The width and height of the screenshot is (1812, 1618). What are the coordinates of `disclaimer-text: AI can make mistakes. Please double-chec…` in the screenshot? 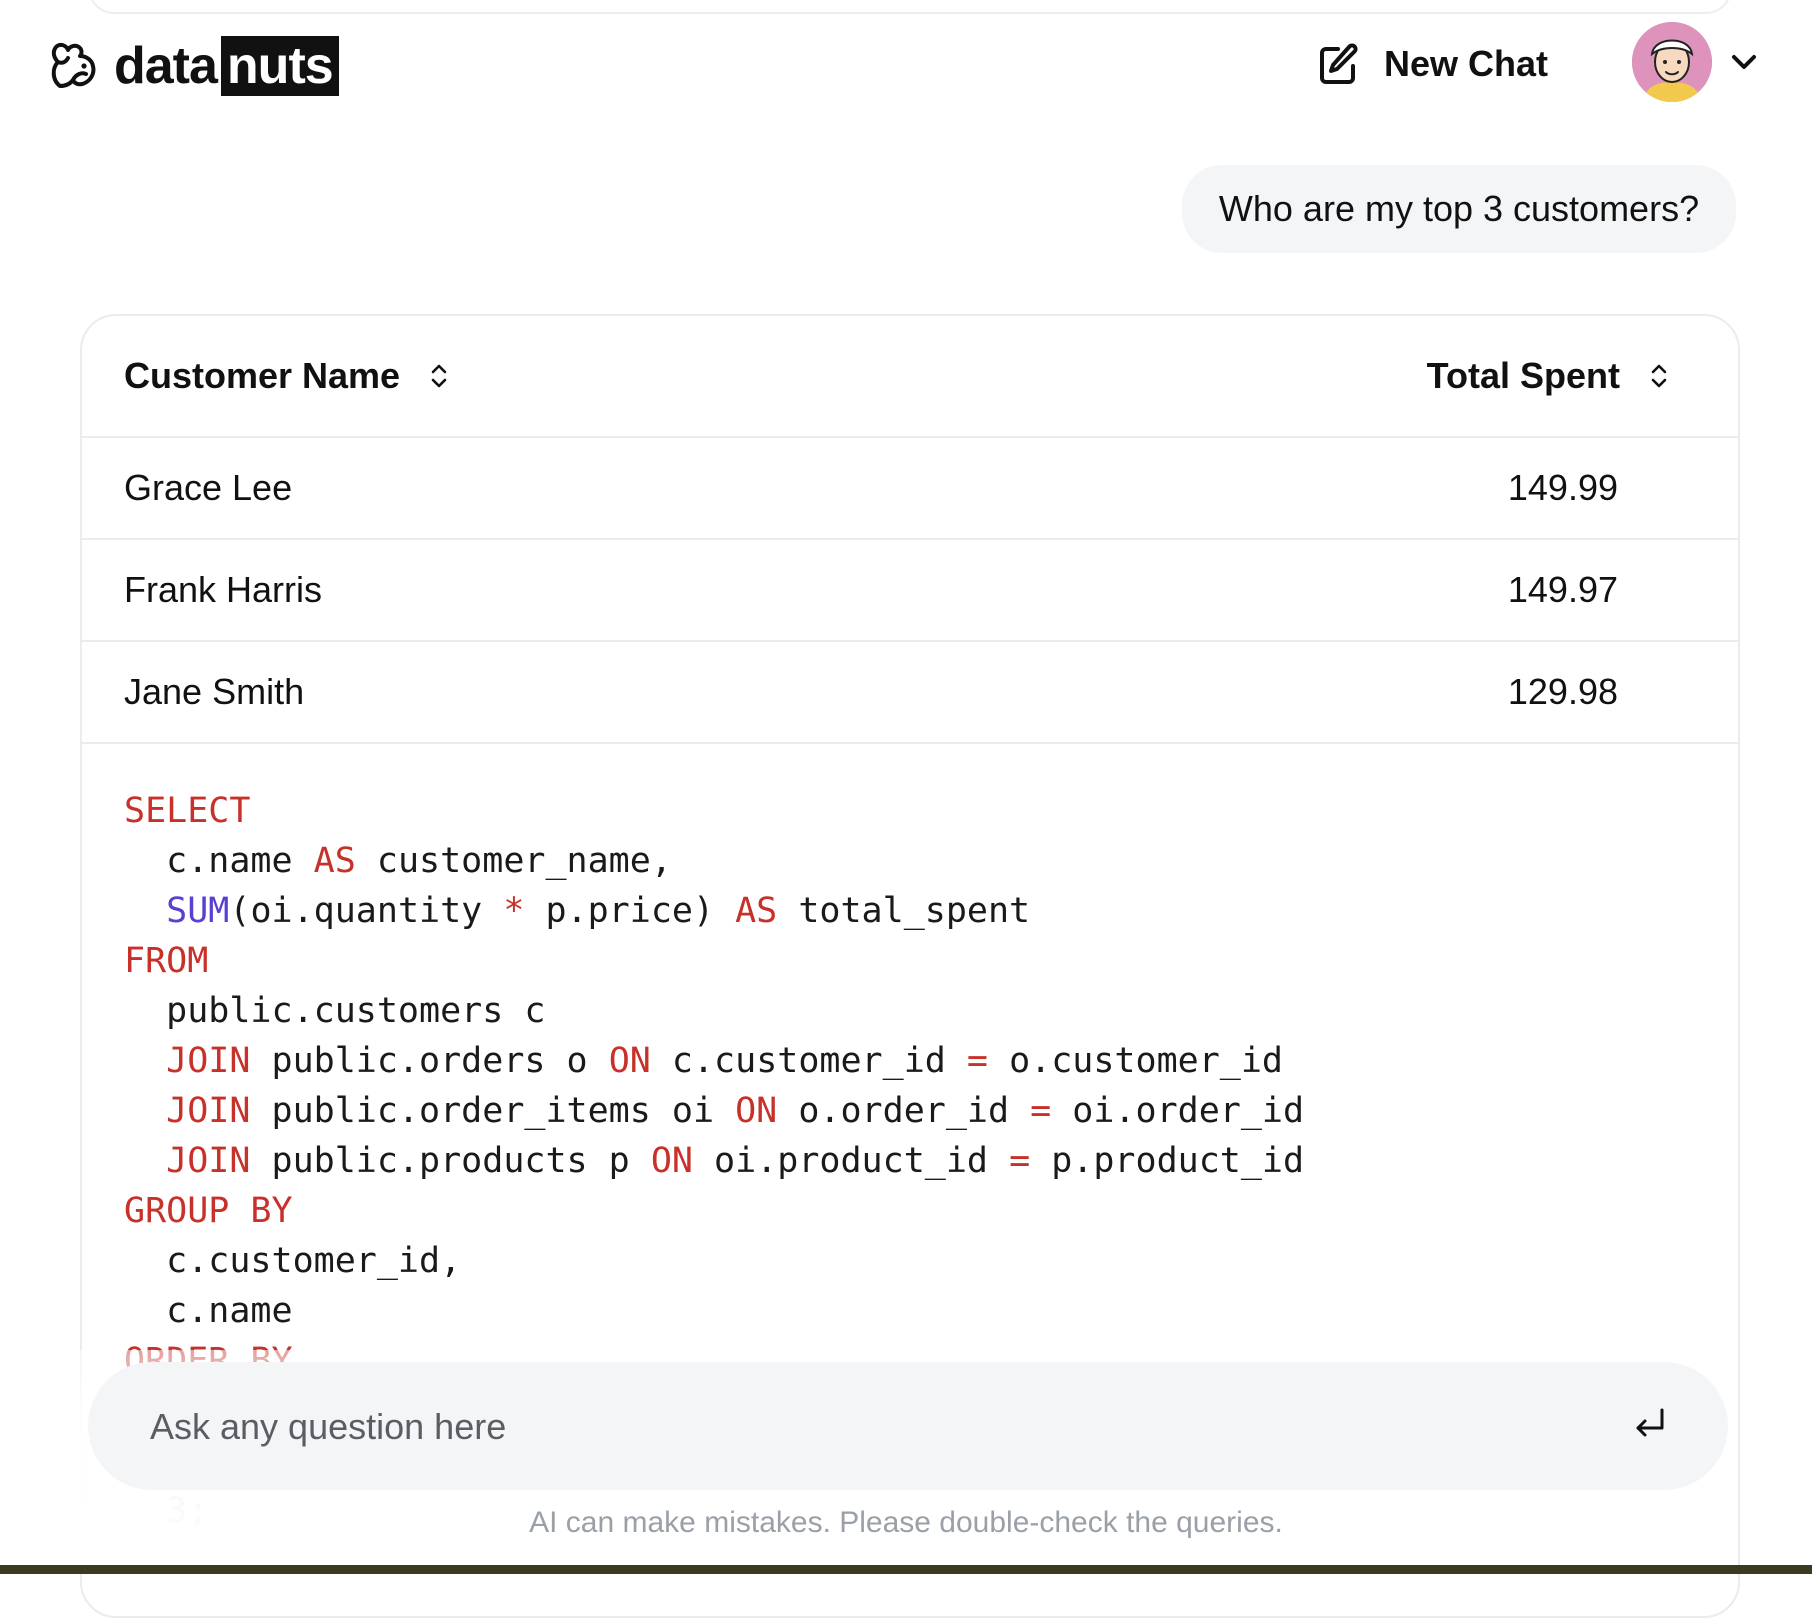 It's located at (906, 1522).